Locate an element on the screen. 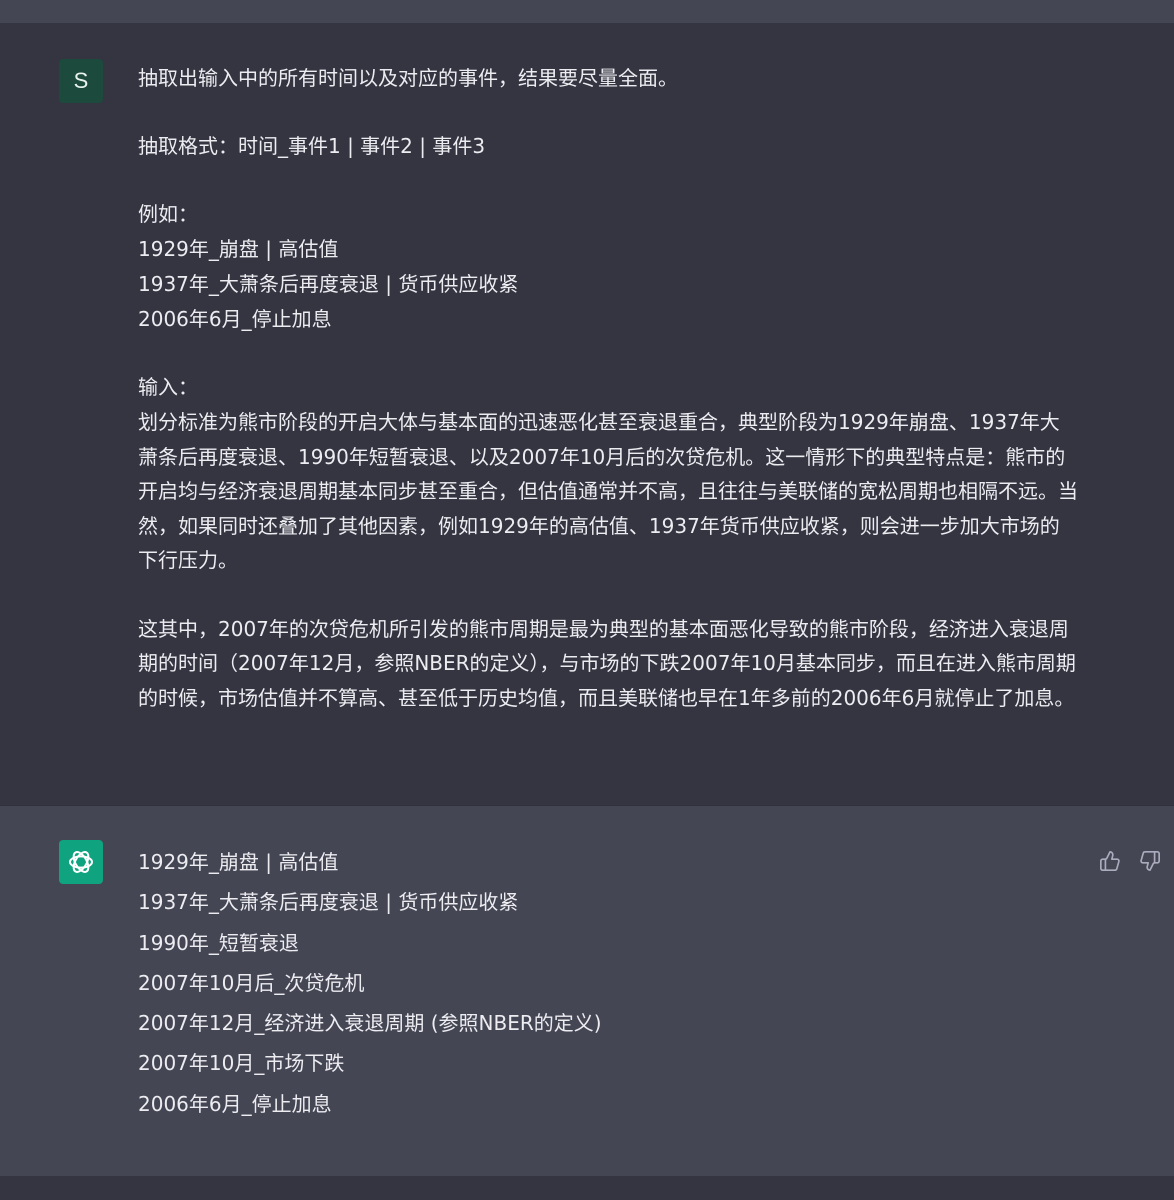 Image resolution: width=1174 pixels, height=1200 pixels. result-line-3: 1990年_短暂衰退 is located at coordinates (218, 942).